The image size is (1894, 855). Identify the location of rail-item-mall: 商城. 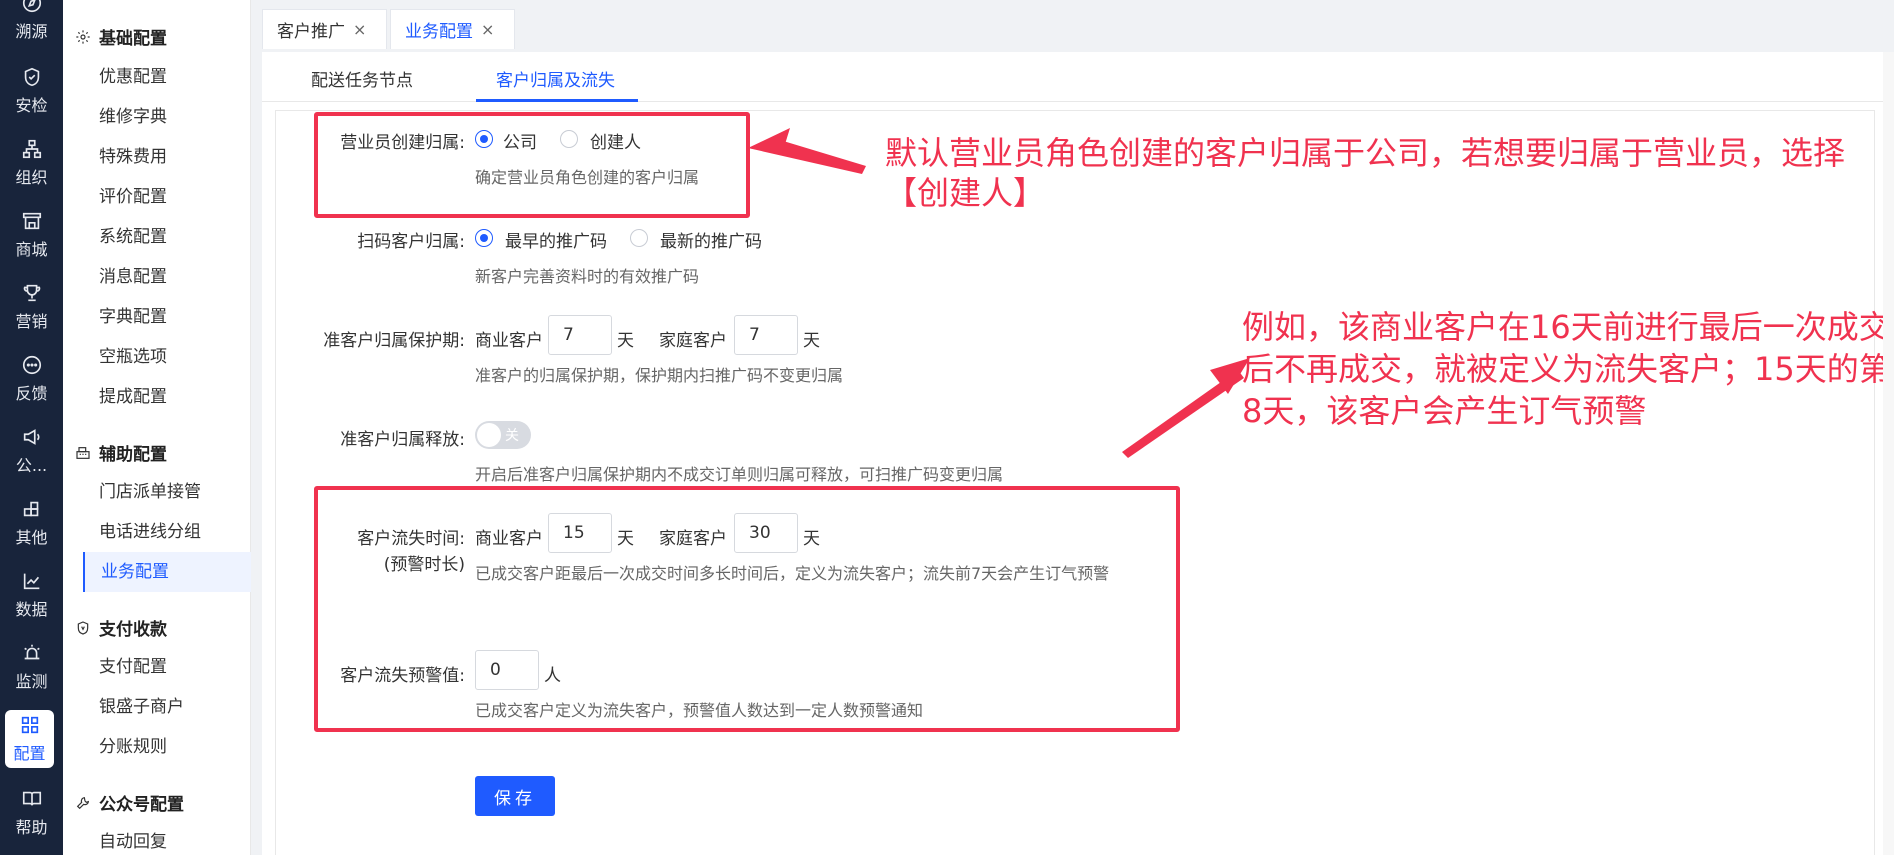
(31, 235).